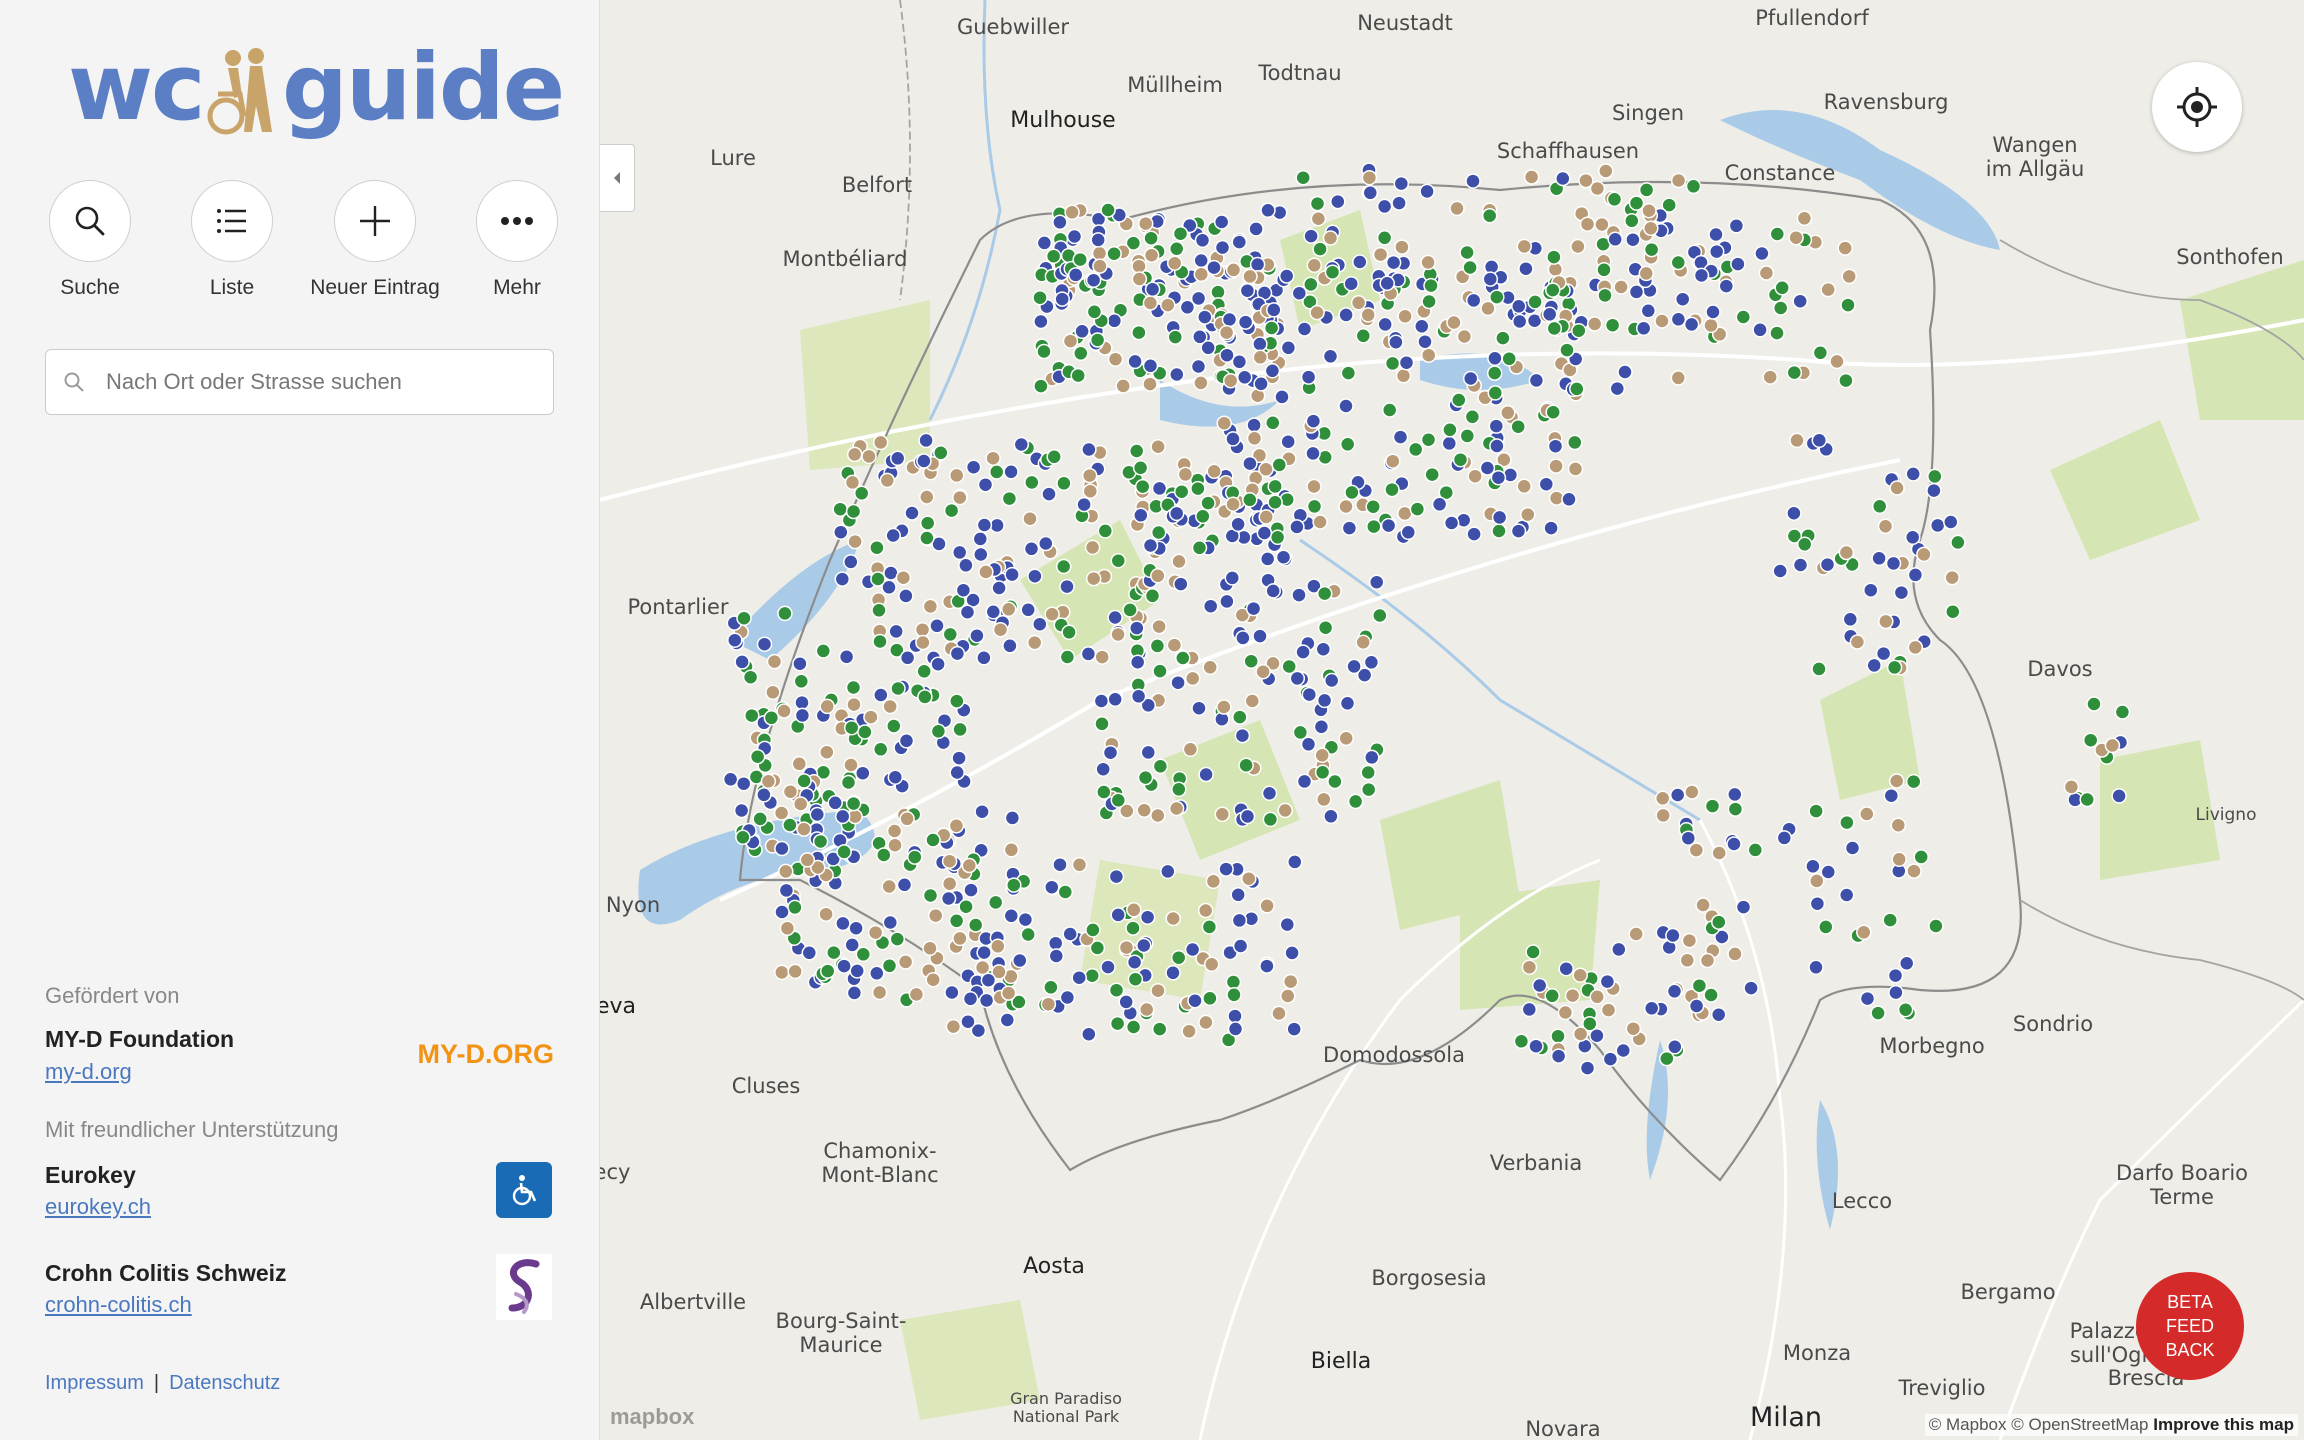  Describe the element at coordinates (98, 1207) in the screenshot. I see `supporter-link-eurokey: eurokey.ch` at that location.